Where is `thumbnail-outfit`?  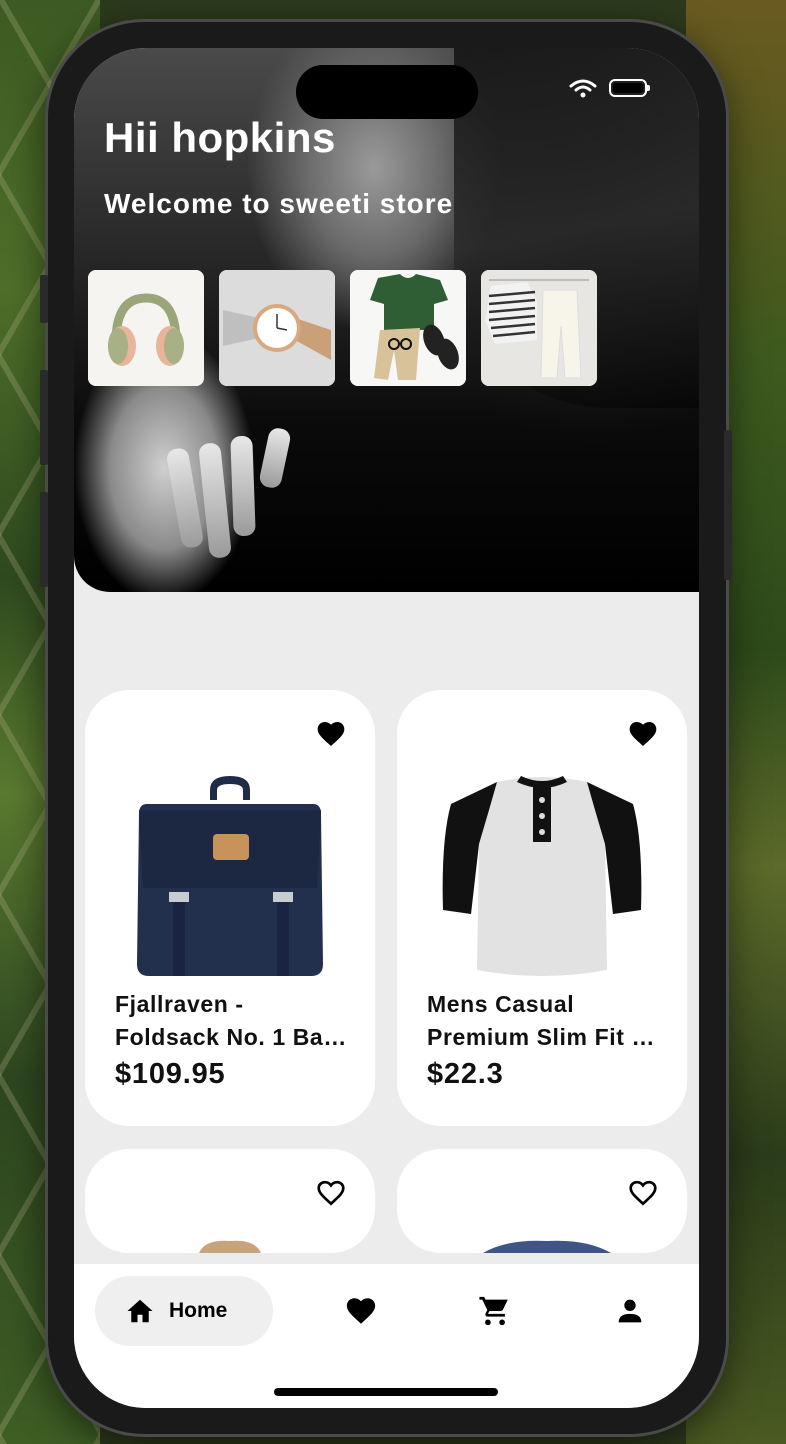 thumbnail-outfit is located at coordinates (408, 328).